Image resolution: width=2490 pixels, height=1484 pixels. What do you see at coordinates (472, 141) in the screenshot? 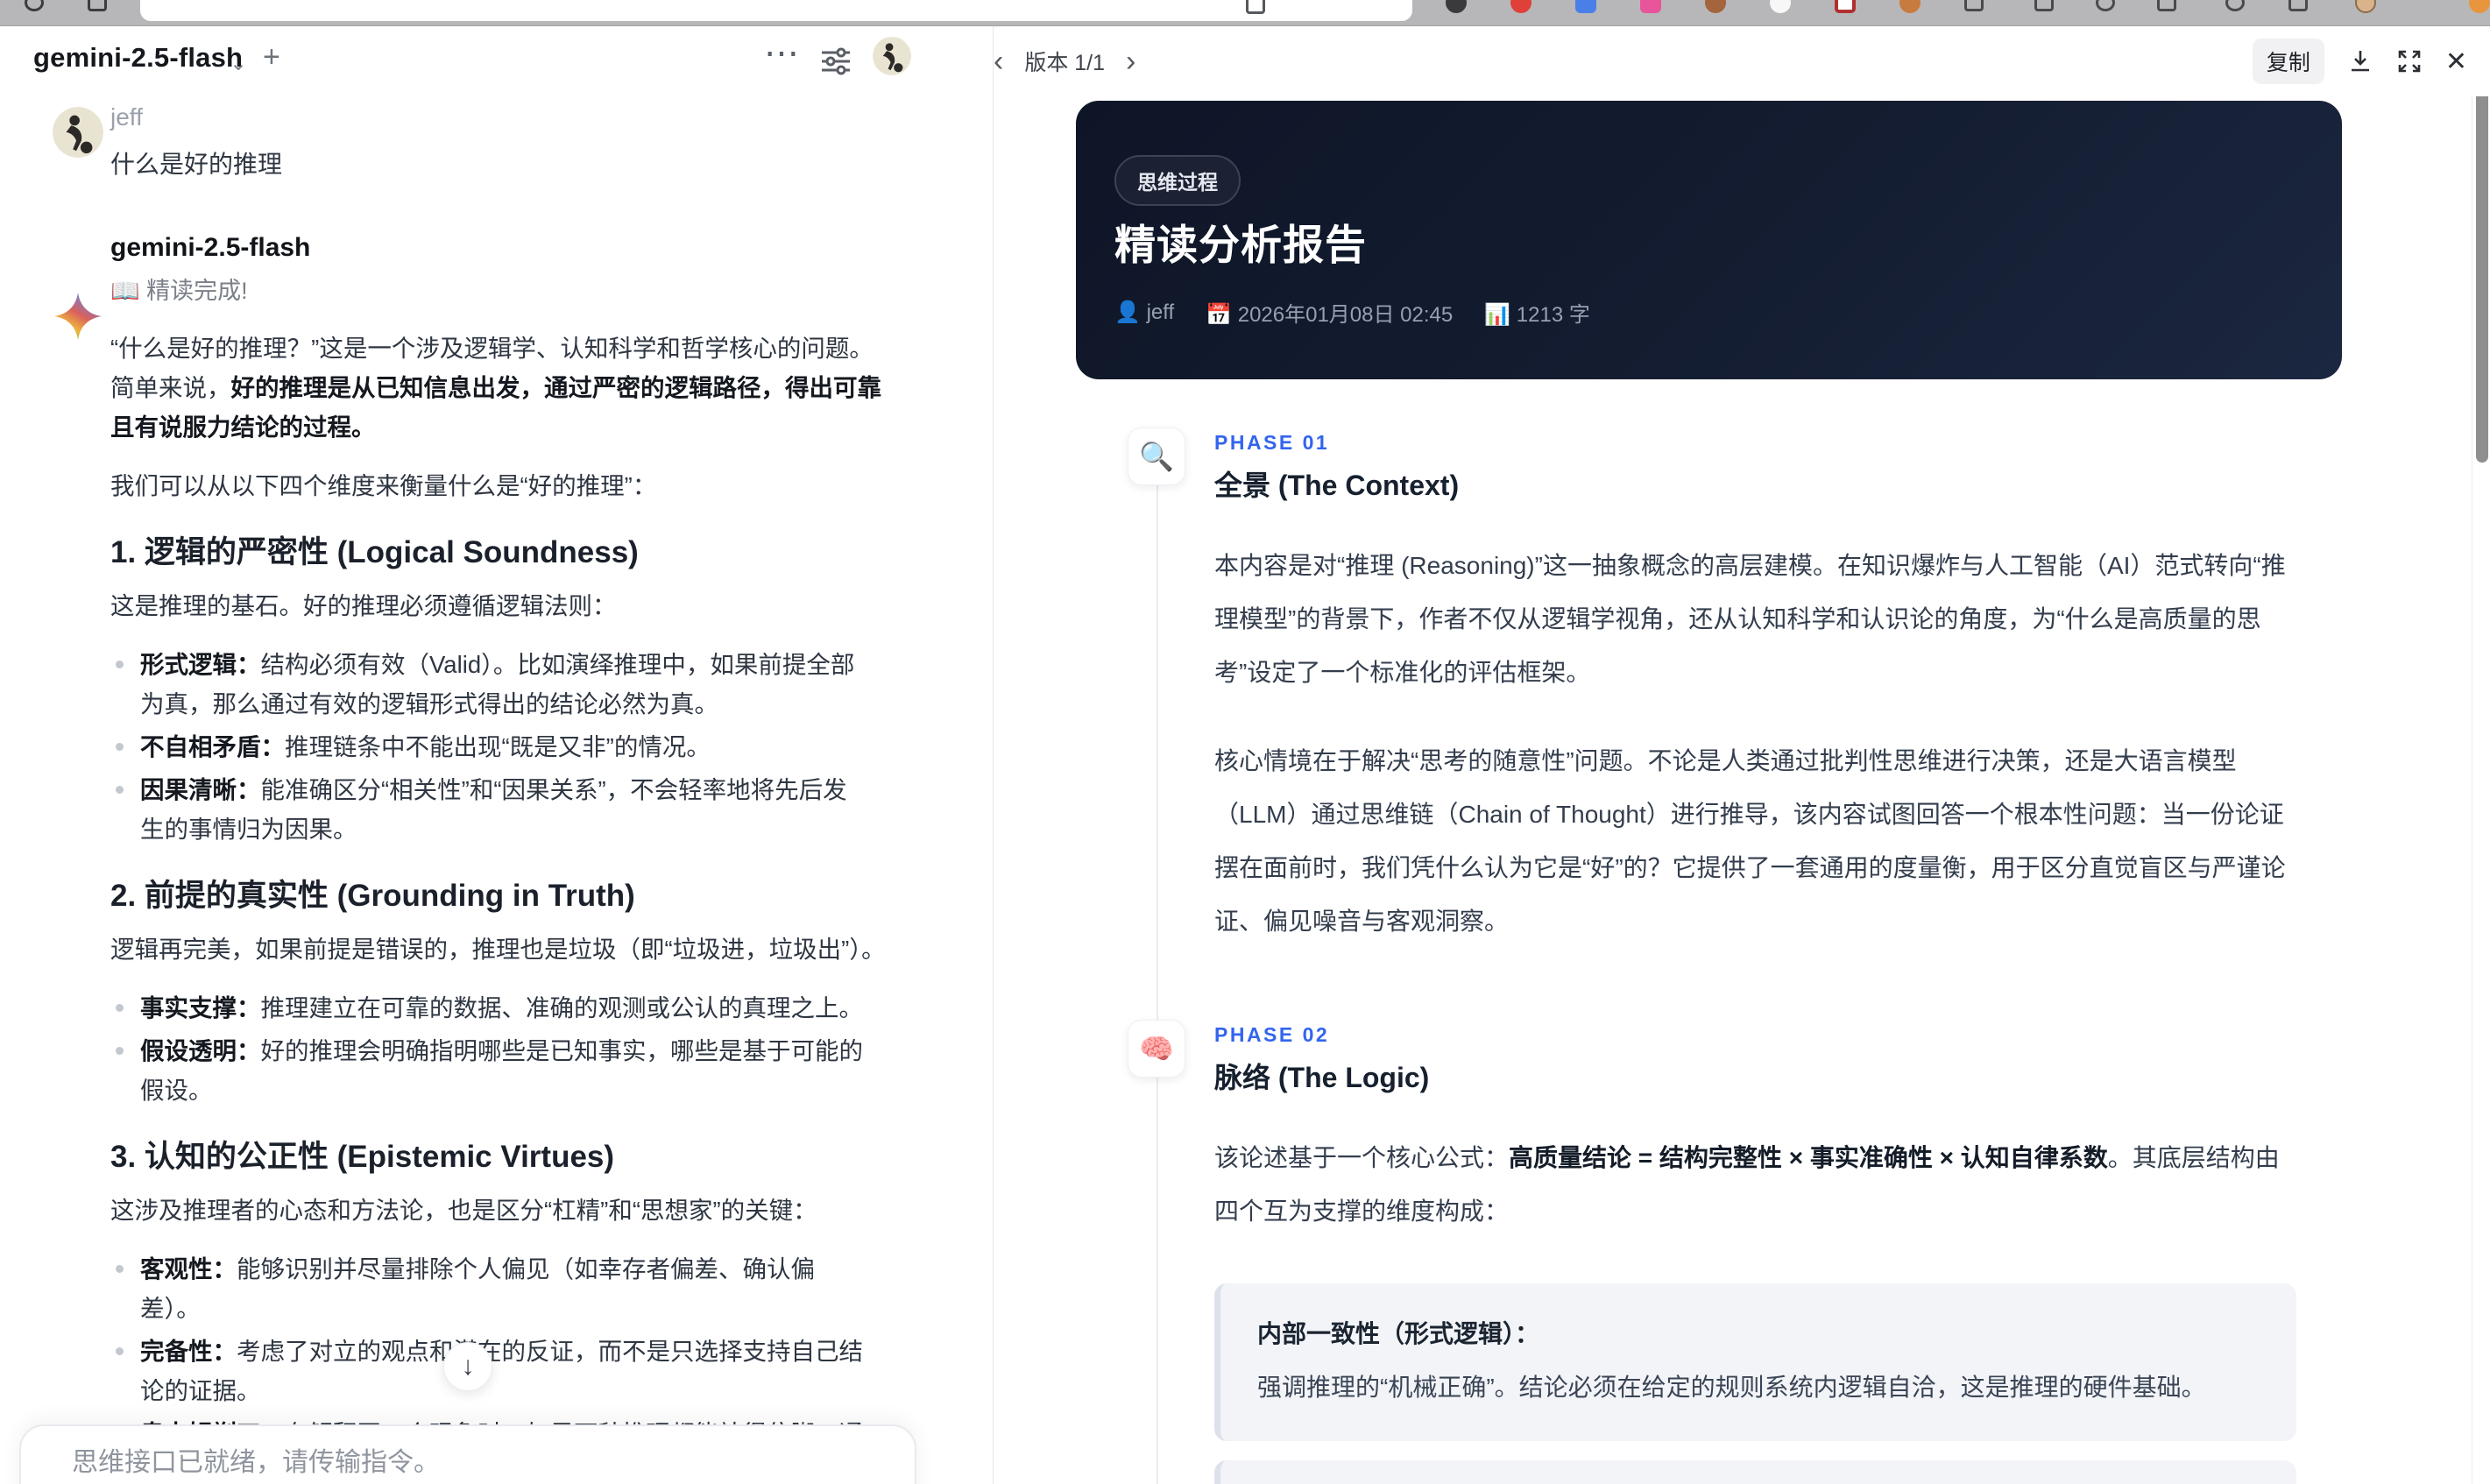
I see `user-message: jeff 什么是好的推理` at bounding box center [472, 141].